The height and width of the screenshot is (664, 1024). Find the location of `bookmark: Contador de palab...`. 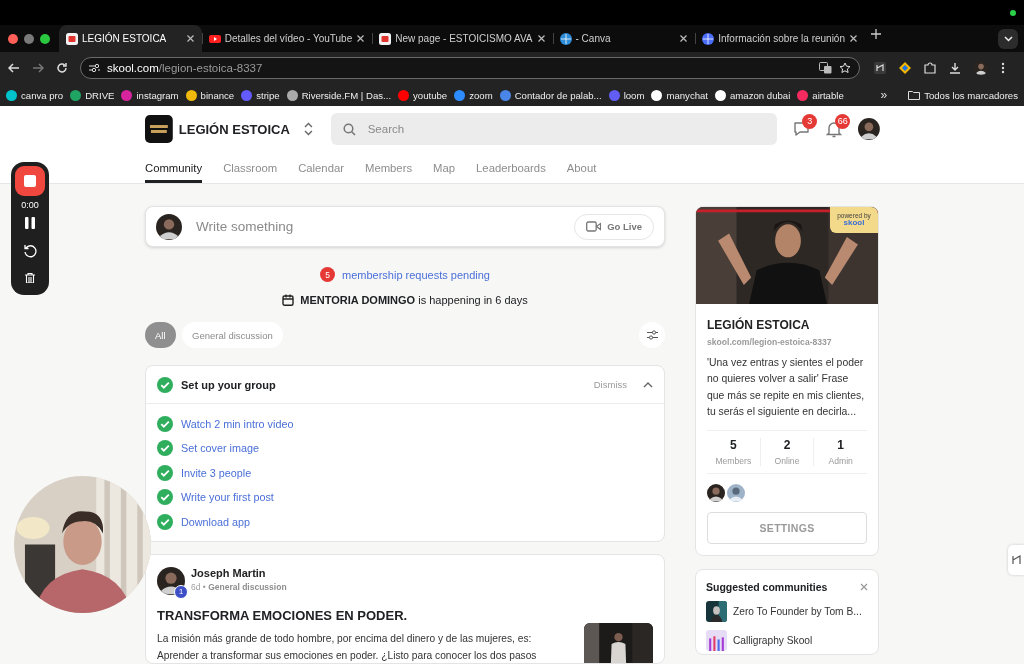

bookmark: Contador de palab... is located at coordinates (550, 95).